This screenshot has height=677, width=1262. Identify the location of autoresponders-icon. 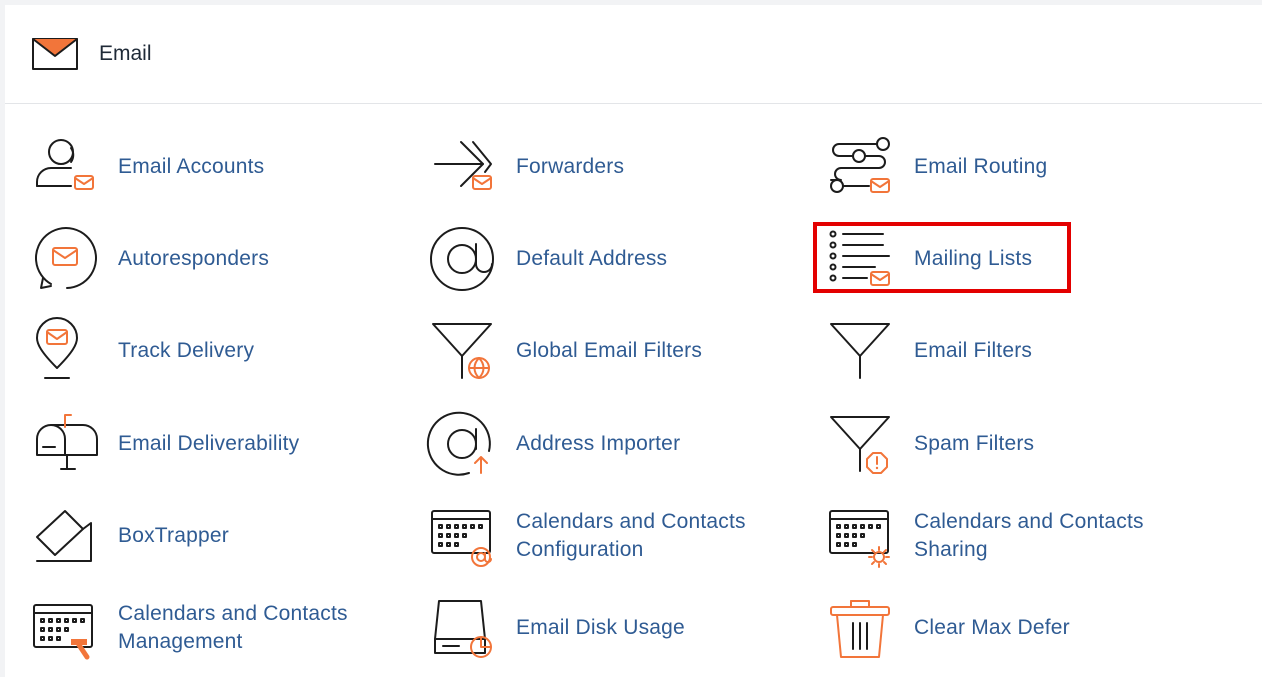
(65, 258).